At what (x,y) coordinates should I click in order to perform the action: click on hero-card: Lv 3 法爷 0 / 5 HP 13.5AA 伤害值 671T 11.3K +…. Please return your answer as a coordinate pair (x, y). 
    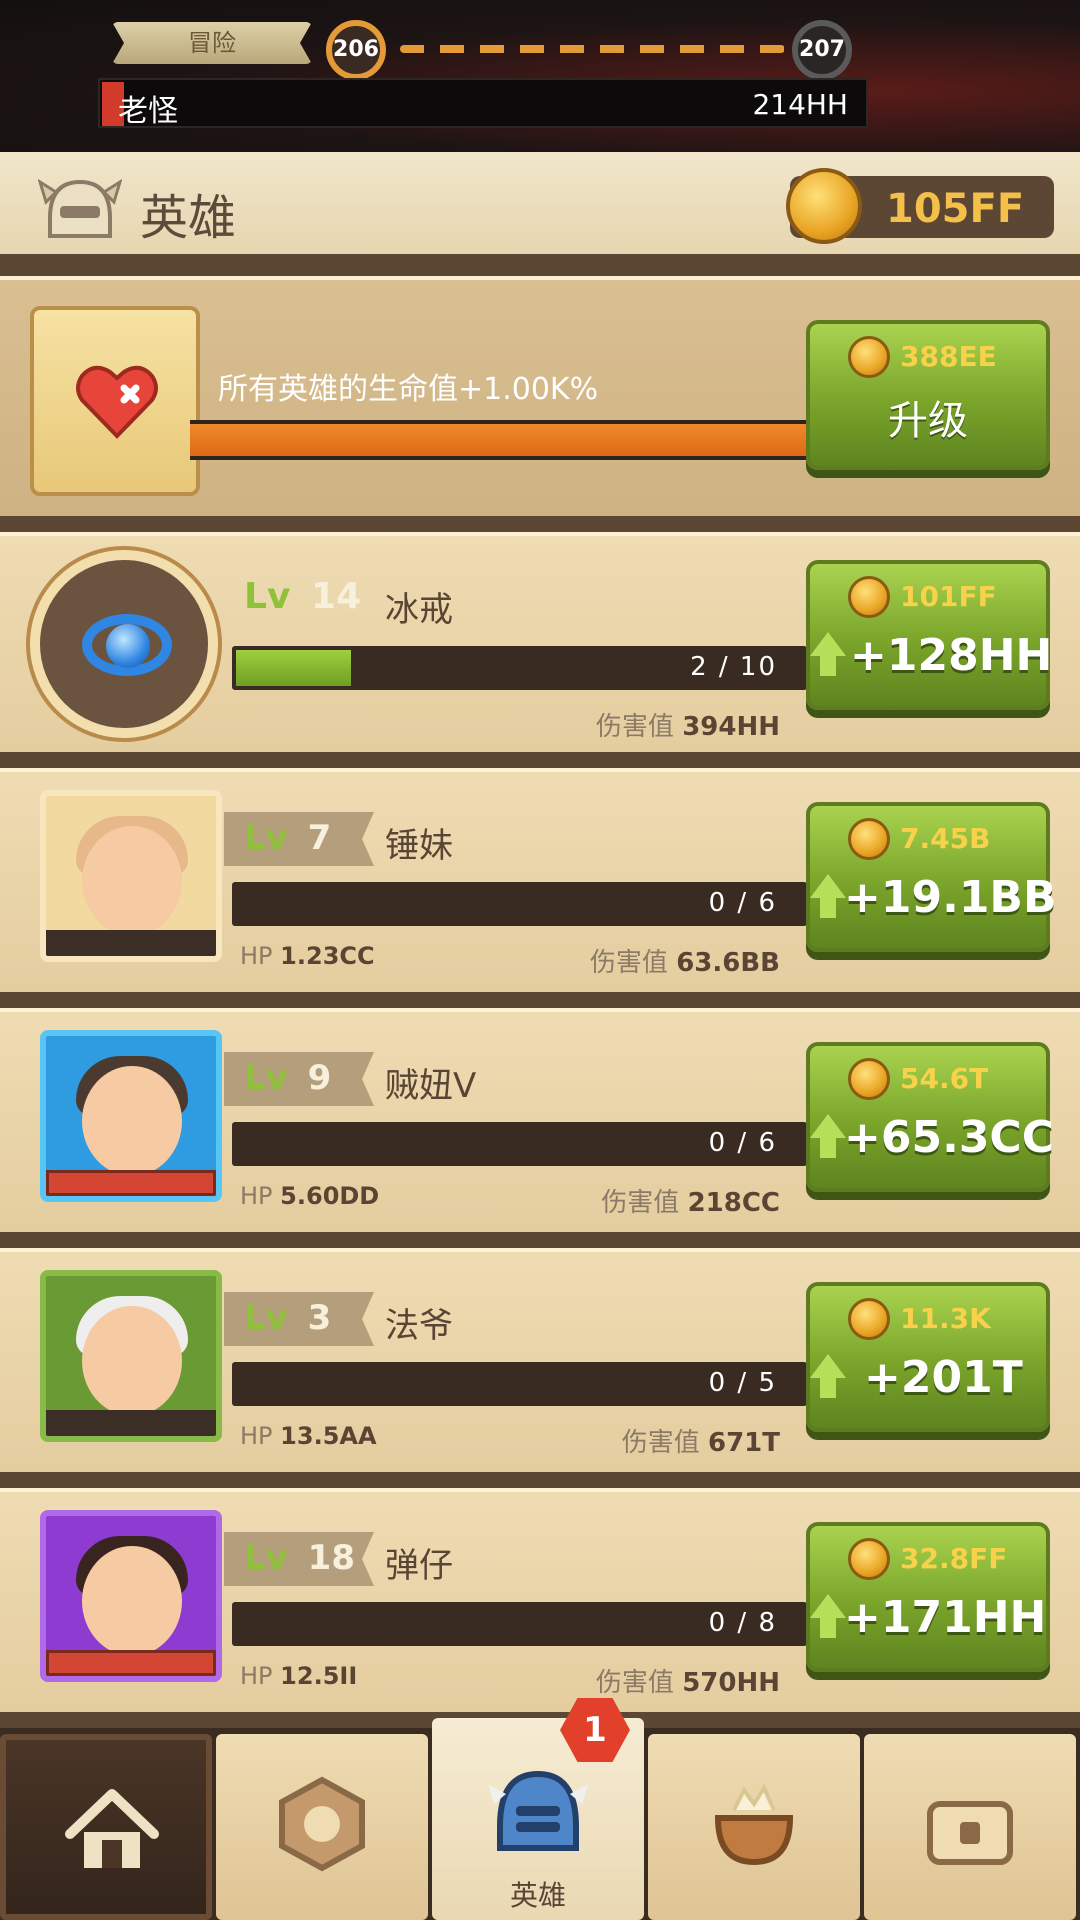
    Looking at the image, I should click on (540, 1360).